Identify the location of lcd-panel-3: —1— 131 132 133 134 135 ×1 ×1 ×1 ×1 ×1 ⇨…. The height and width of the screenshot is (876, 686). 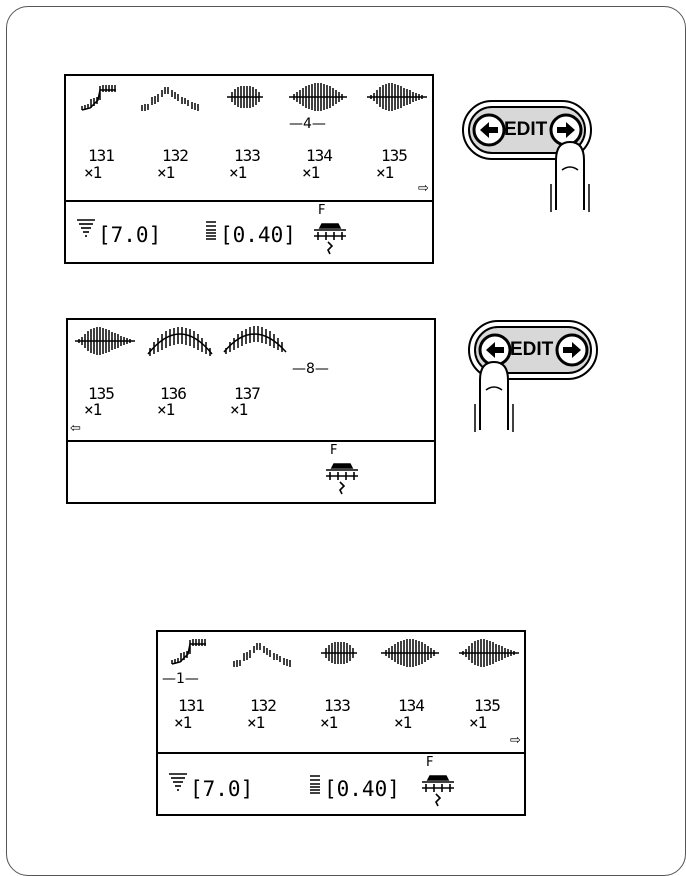
(341, 723).